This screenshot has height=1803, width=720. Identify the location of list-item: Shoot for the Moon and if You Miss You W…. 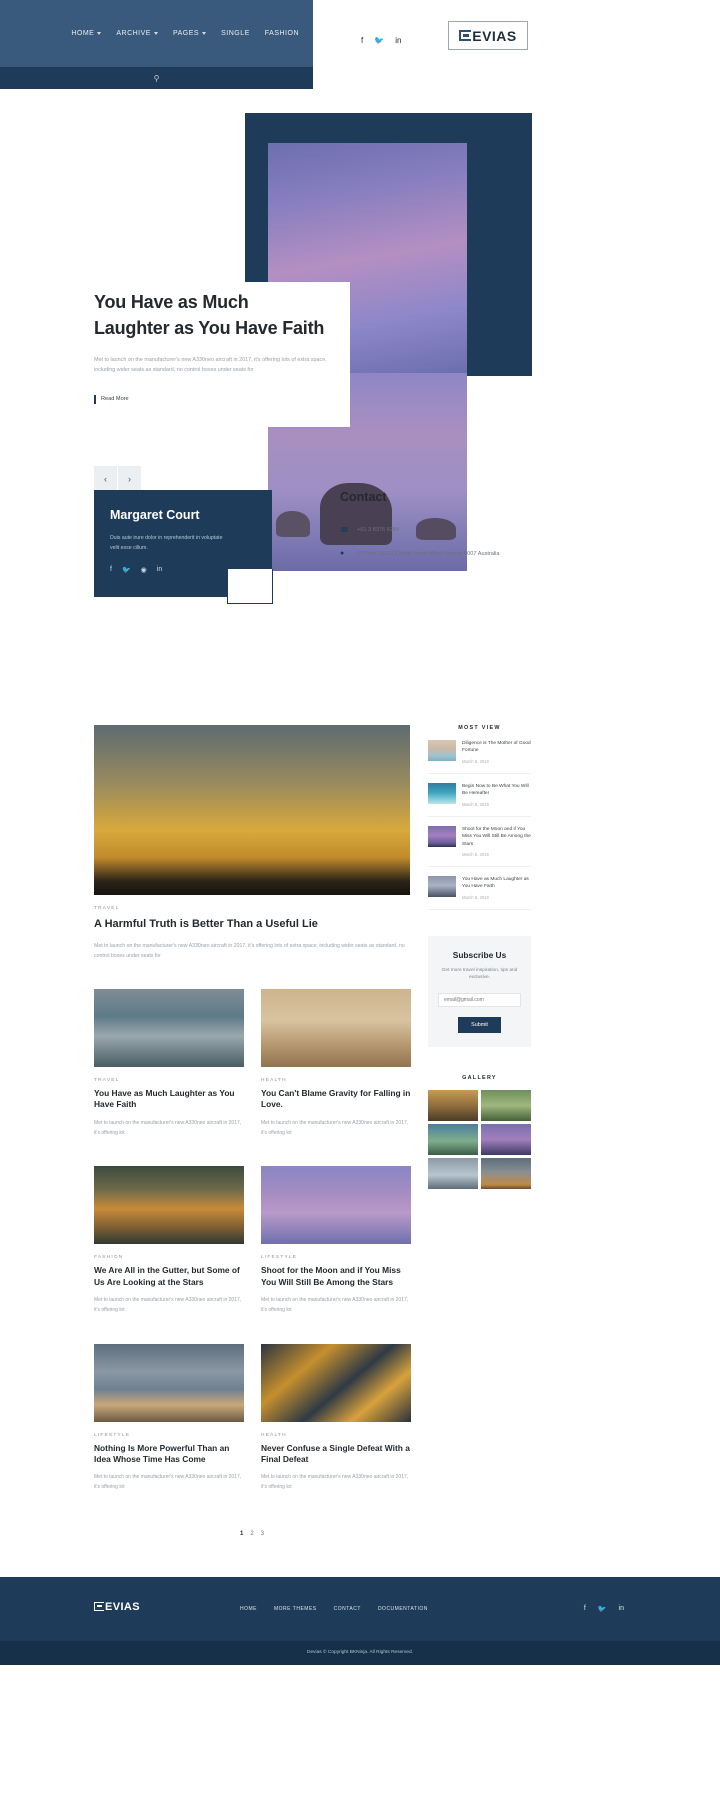
(479, 842).